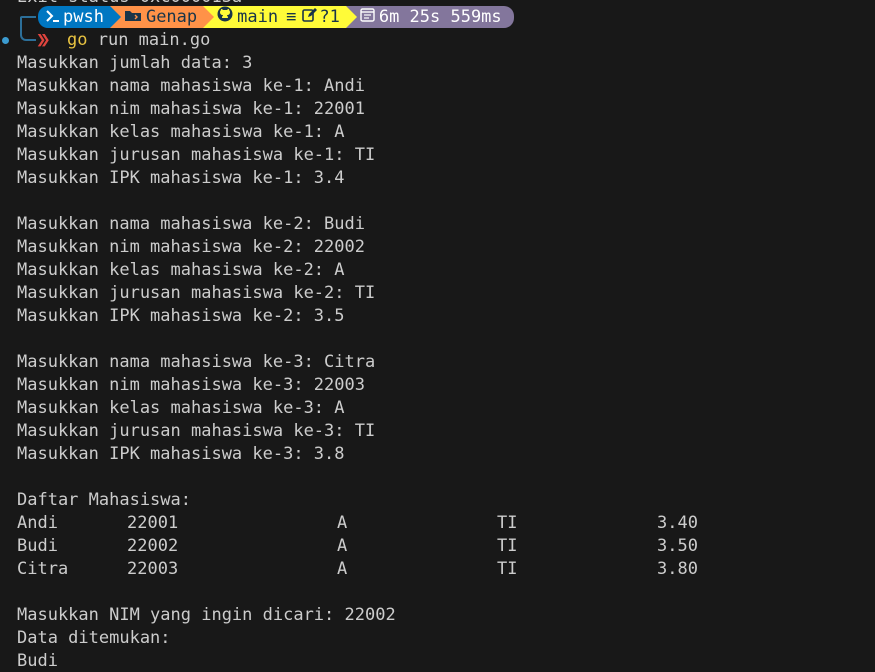 This screenshot has width=875, height=672. What do you see at coordinates (191, 109) in the screenshot?
I see `output-line: Masukkan nim mahasiswa ke-1: 22001` at bounding box center [191, 109].